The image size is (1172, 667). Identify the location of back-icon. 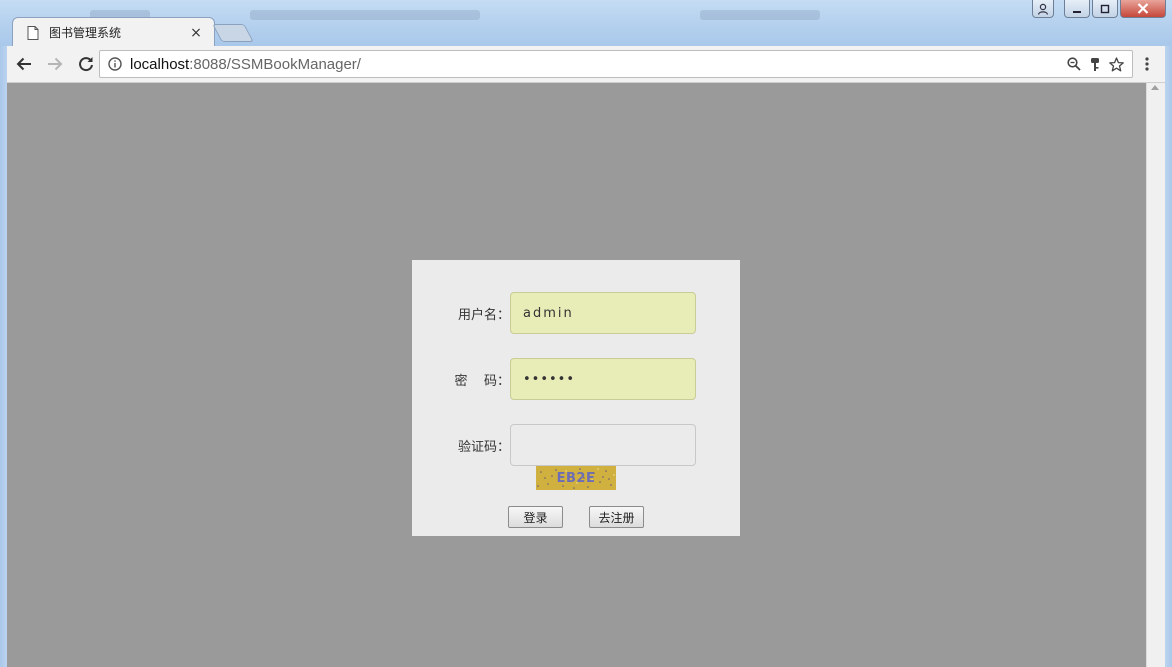
(23, 64).